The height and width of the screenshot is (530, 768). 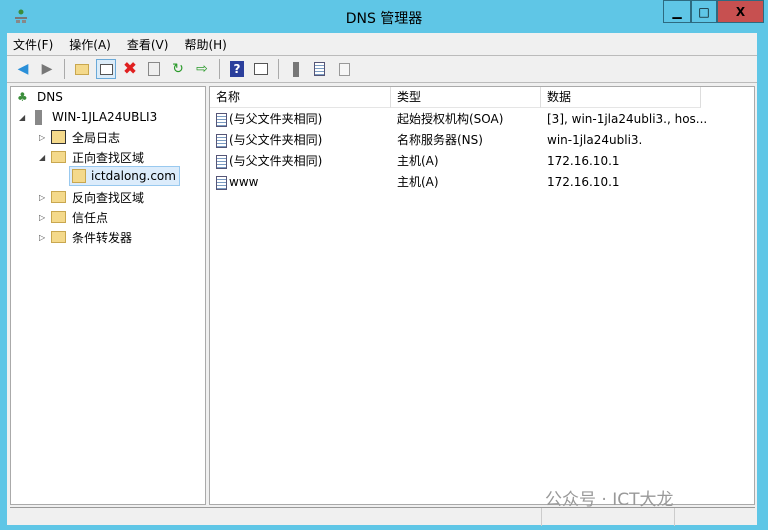 I want to click on back-icon: ◀, so click(x=23, y=69).